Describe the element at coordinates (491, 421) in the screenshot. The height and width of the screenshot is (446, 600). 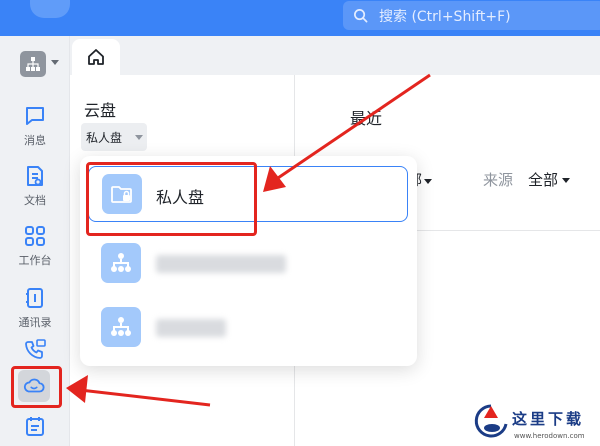
I see `watermark-logo` at that location.